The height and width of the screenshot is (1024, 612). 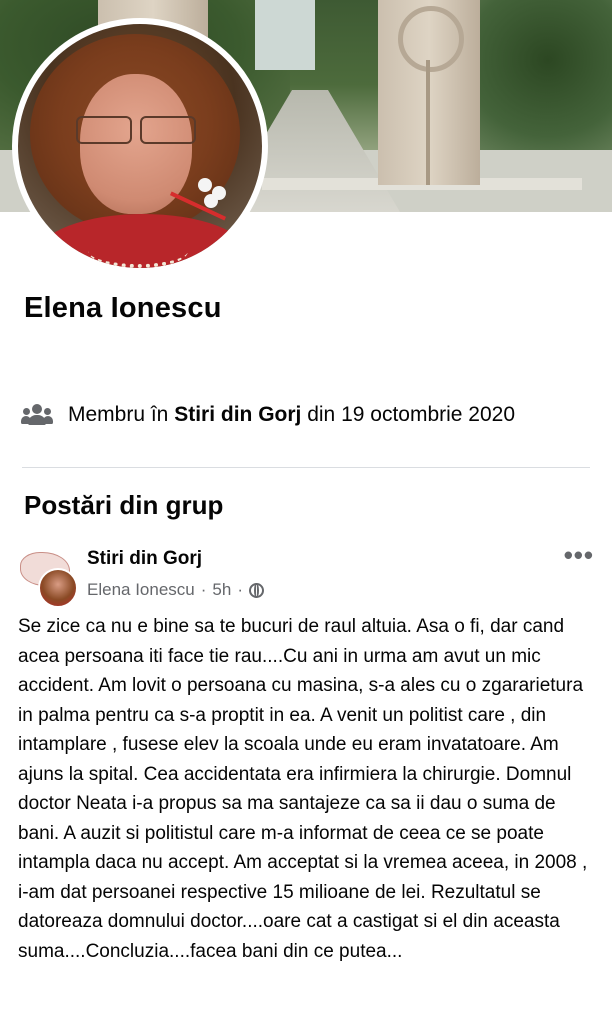 What do you see at coordinates (285, 35) in the screenshot?
I see `cover-sky` at bounding box center [285, 35].